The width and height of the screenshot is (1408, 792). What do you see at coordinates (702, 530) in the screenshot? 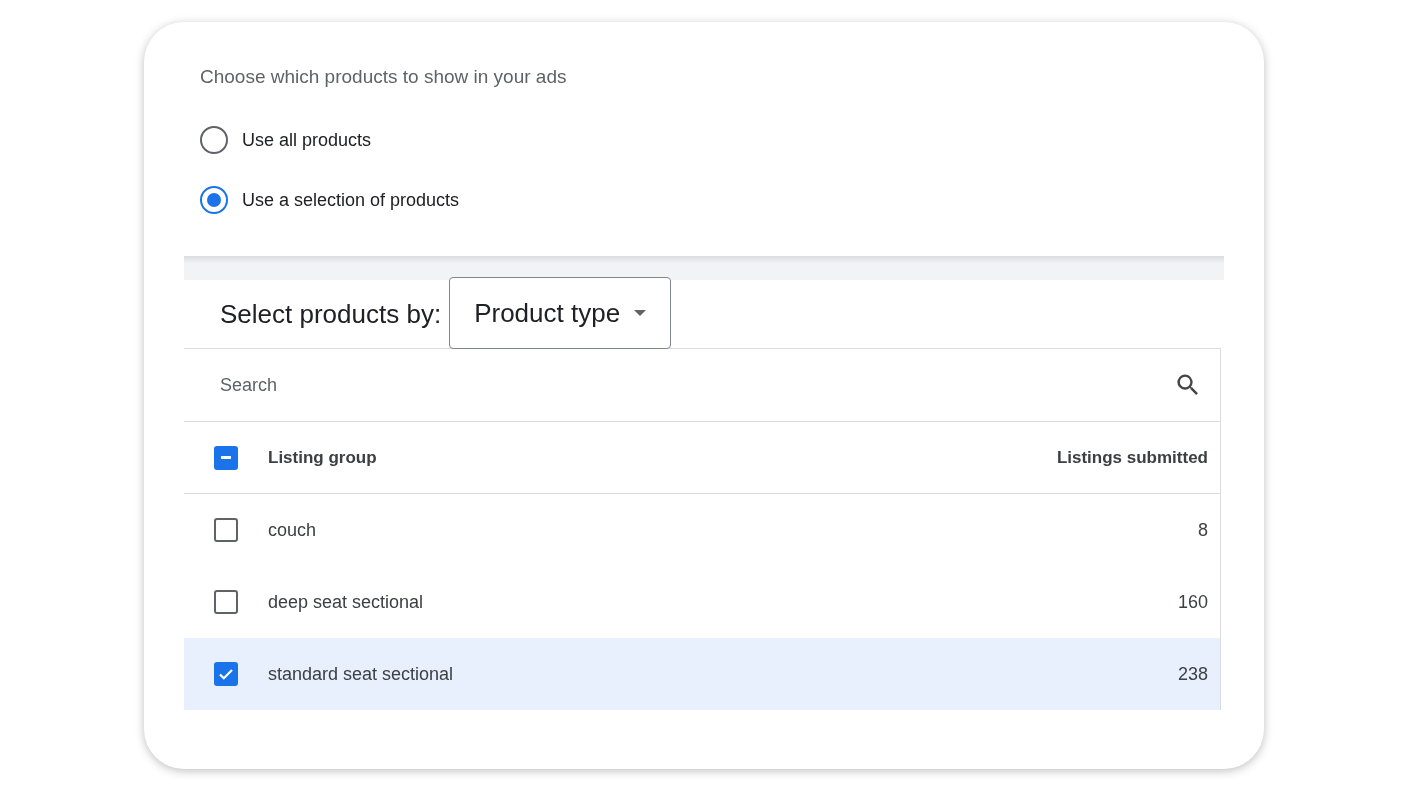
I see `table-row: couch 8` at bounding box center [702, 530].